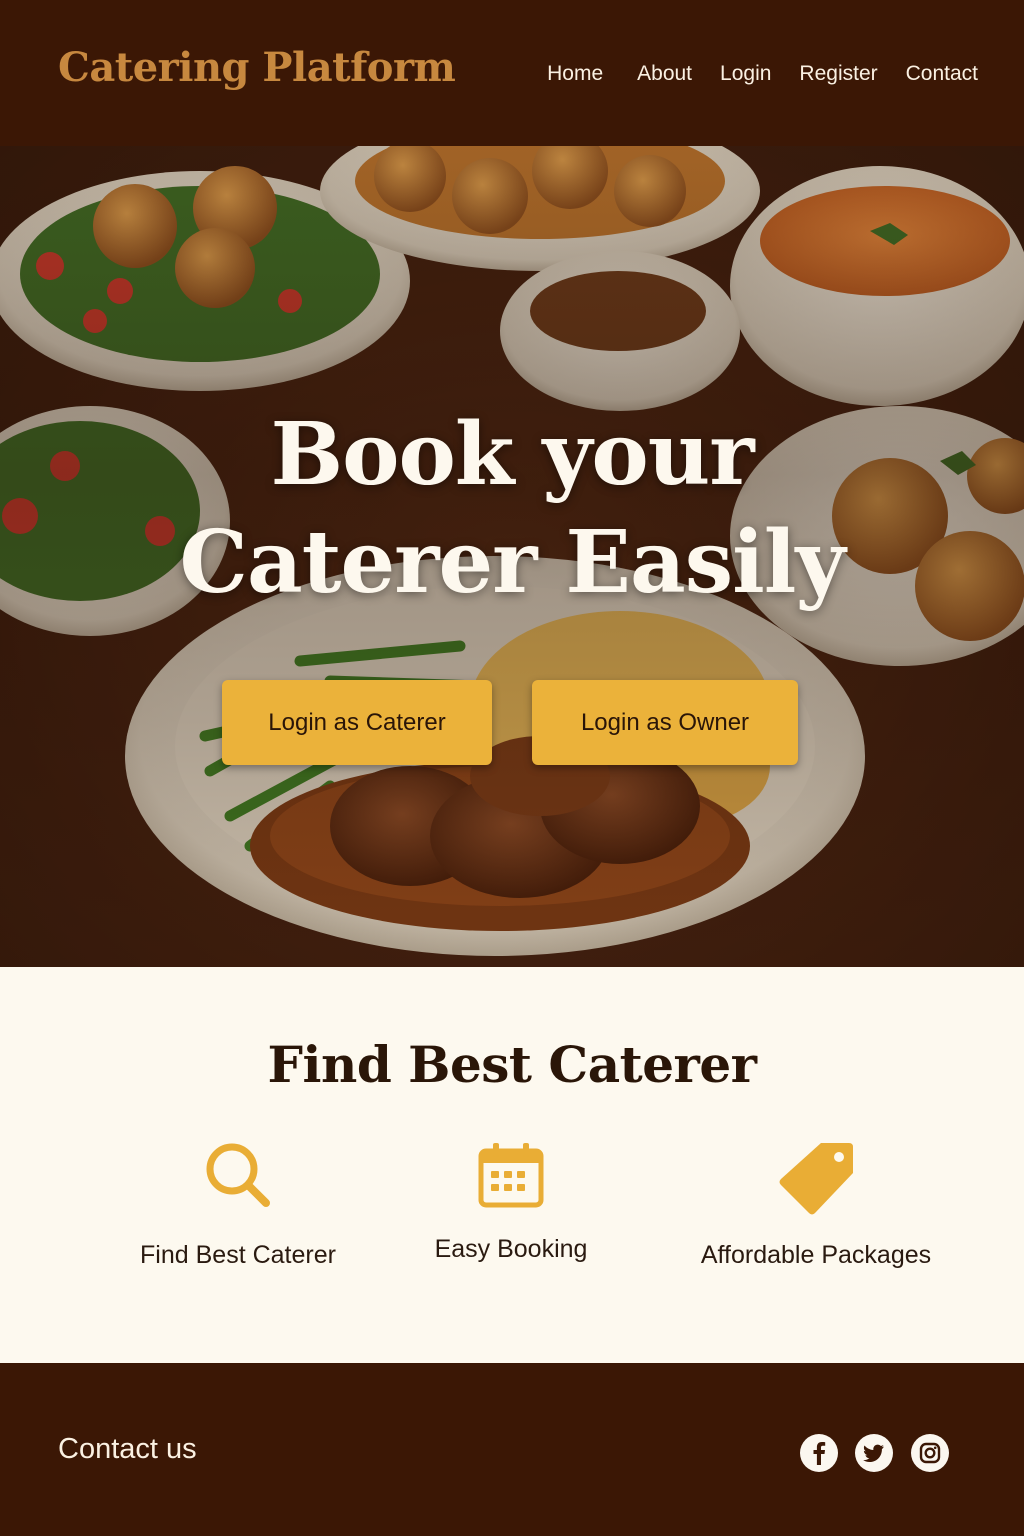 The width and height of the screenshot is (1024, 1536). I want to click on footer-contact-us: Contact us, so click(127, 1449).